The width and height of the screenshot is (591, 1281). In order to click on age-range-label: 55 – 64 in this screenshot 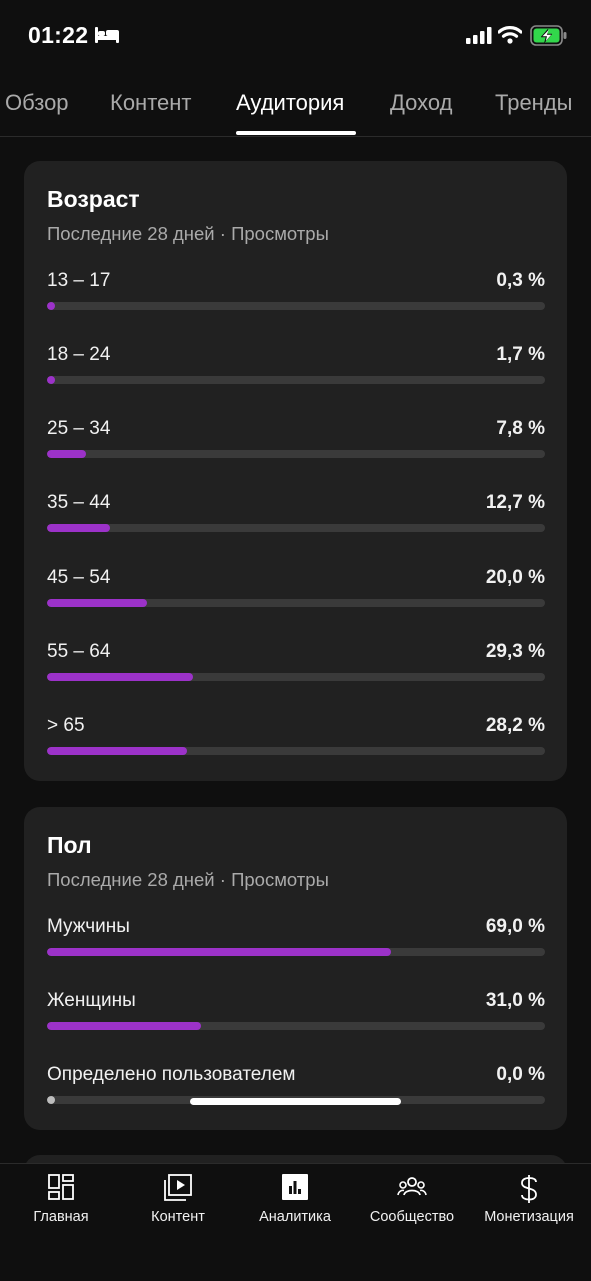, I will do `click(79, 651)`.